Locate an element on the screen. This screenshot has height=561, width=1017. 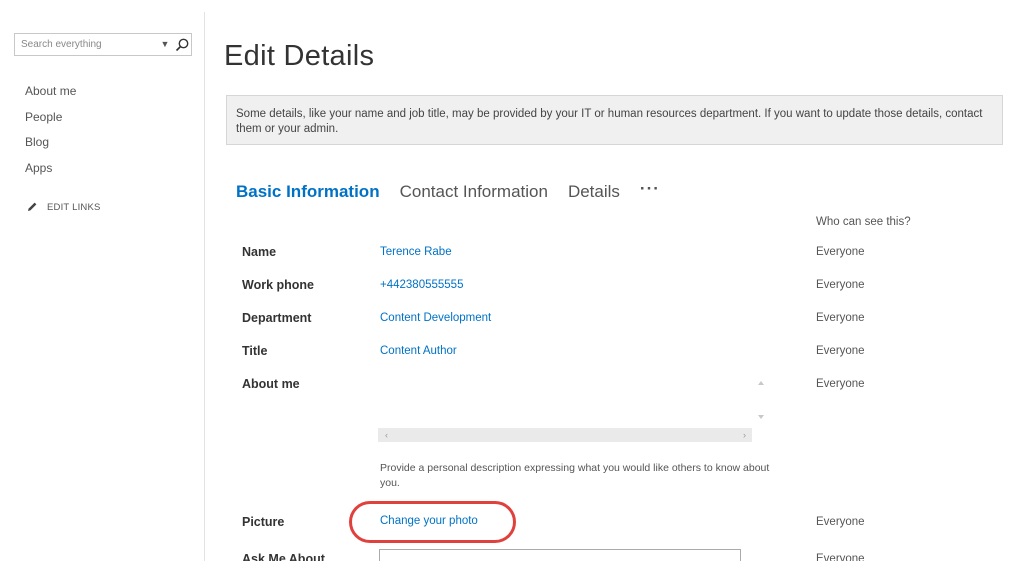
ask-me-about-input is located at coordinates (560, 555).